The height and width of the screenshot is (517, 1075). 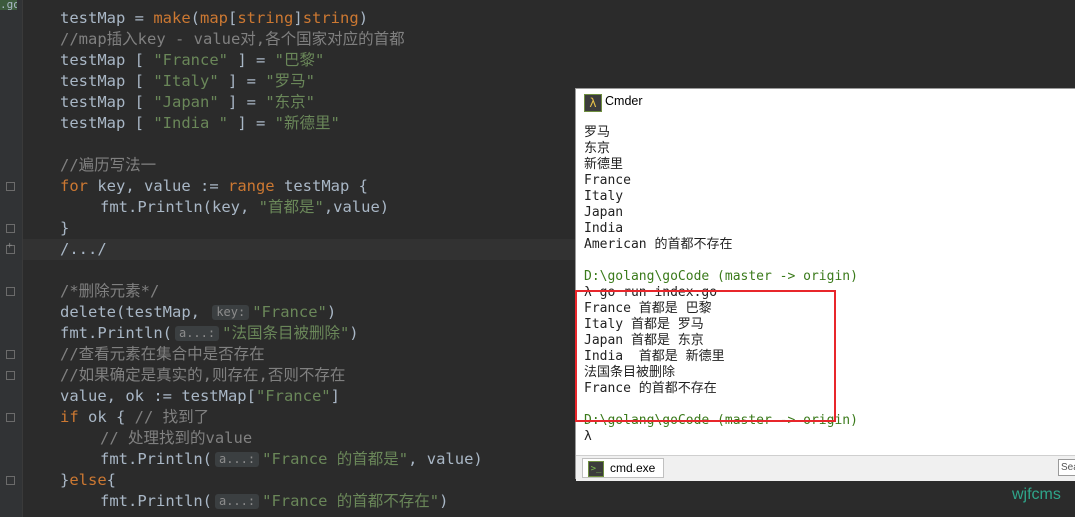 I want to click on code-token: //查看元素在集合中是否存在, so click(x=162, y=354).